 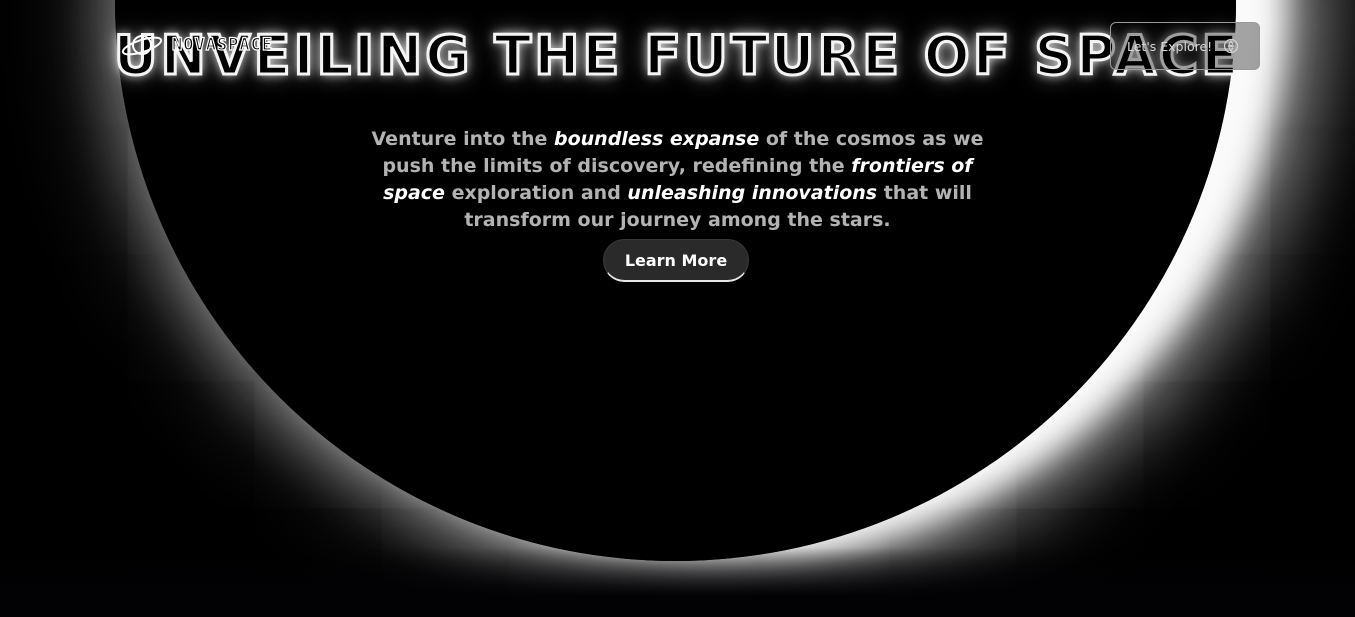 What do you see at coordinates (676, 260) in the screenshot?
I see `learn-more-button: Learn More` at bounding box center [676, 260].